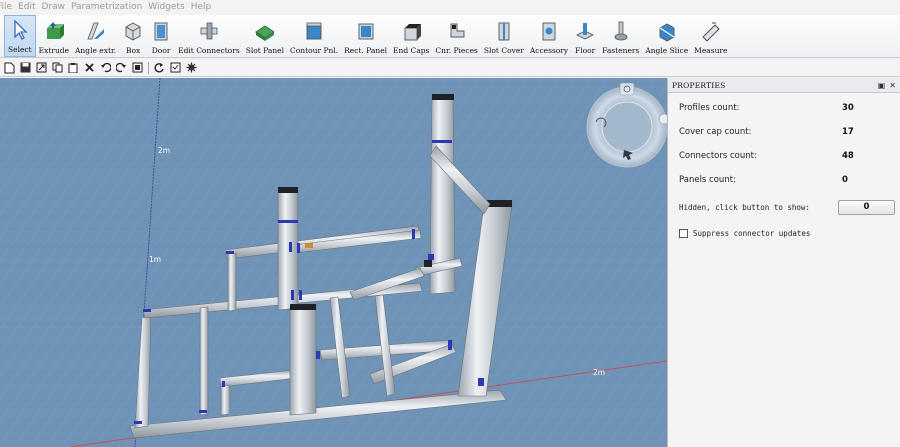  What do you see at coordinates (411, 31) in the screenshot?
I see `end-caps-icon` at bounding box center [411, 31].